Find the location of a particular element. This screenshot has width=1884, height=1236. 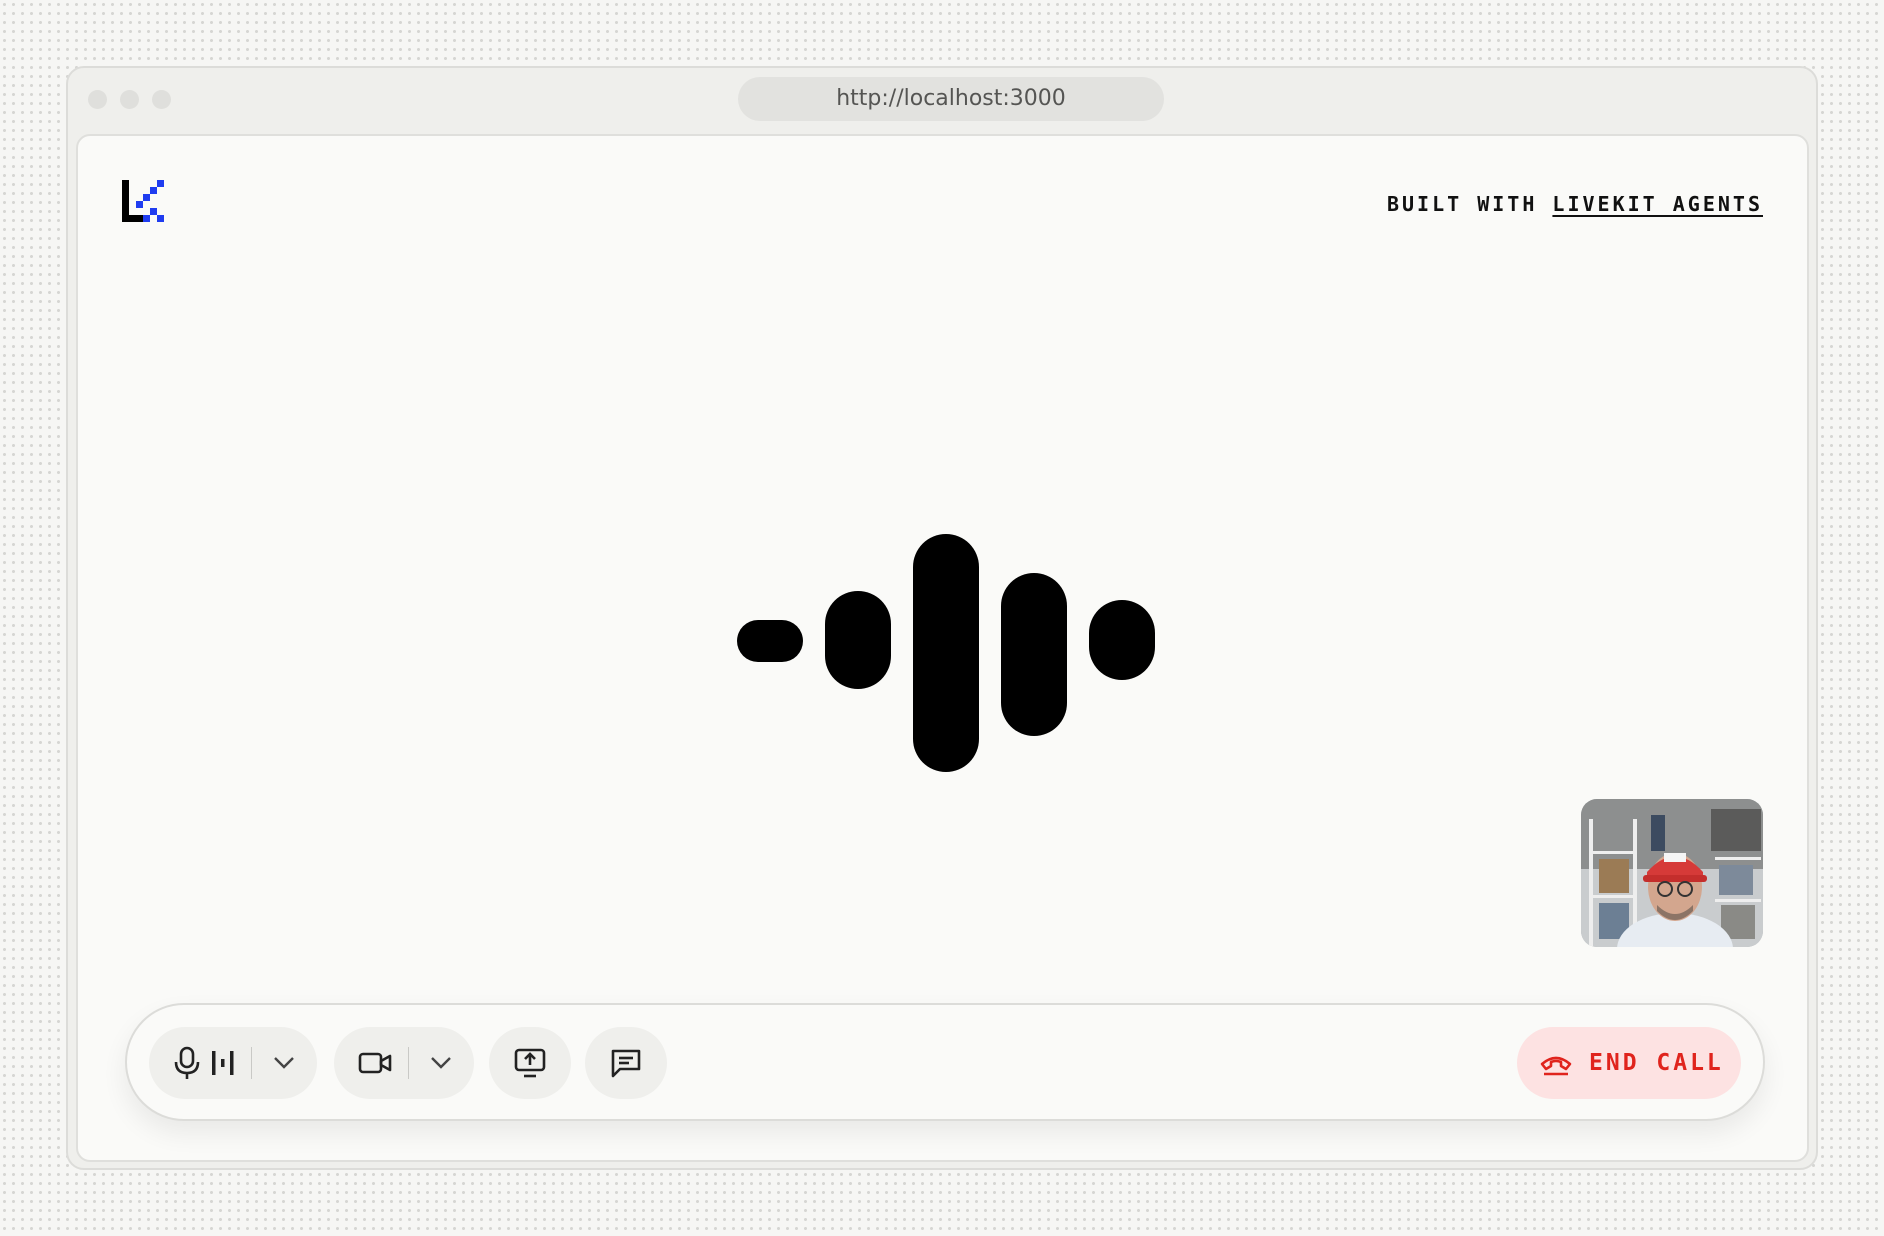

camera-preview-image is located at coordinates (1672, 873).